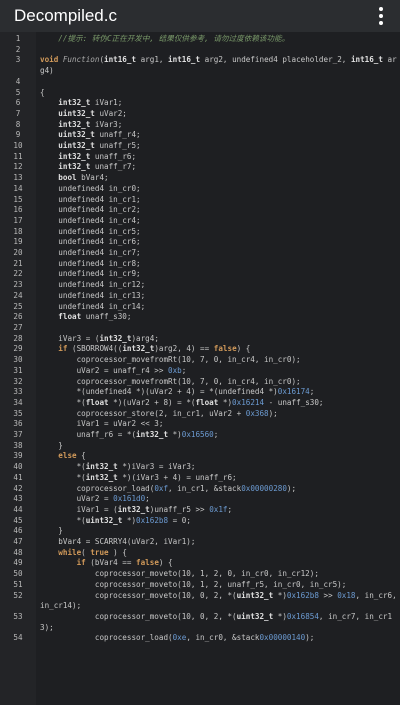 The image size is (400, 705). I want to click on line-text: int32_t iVar1;, so click(218, 103).